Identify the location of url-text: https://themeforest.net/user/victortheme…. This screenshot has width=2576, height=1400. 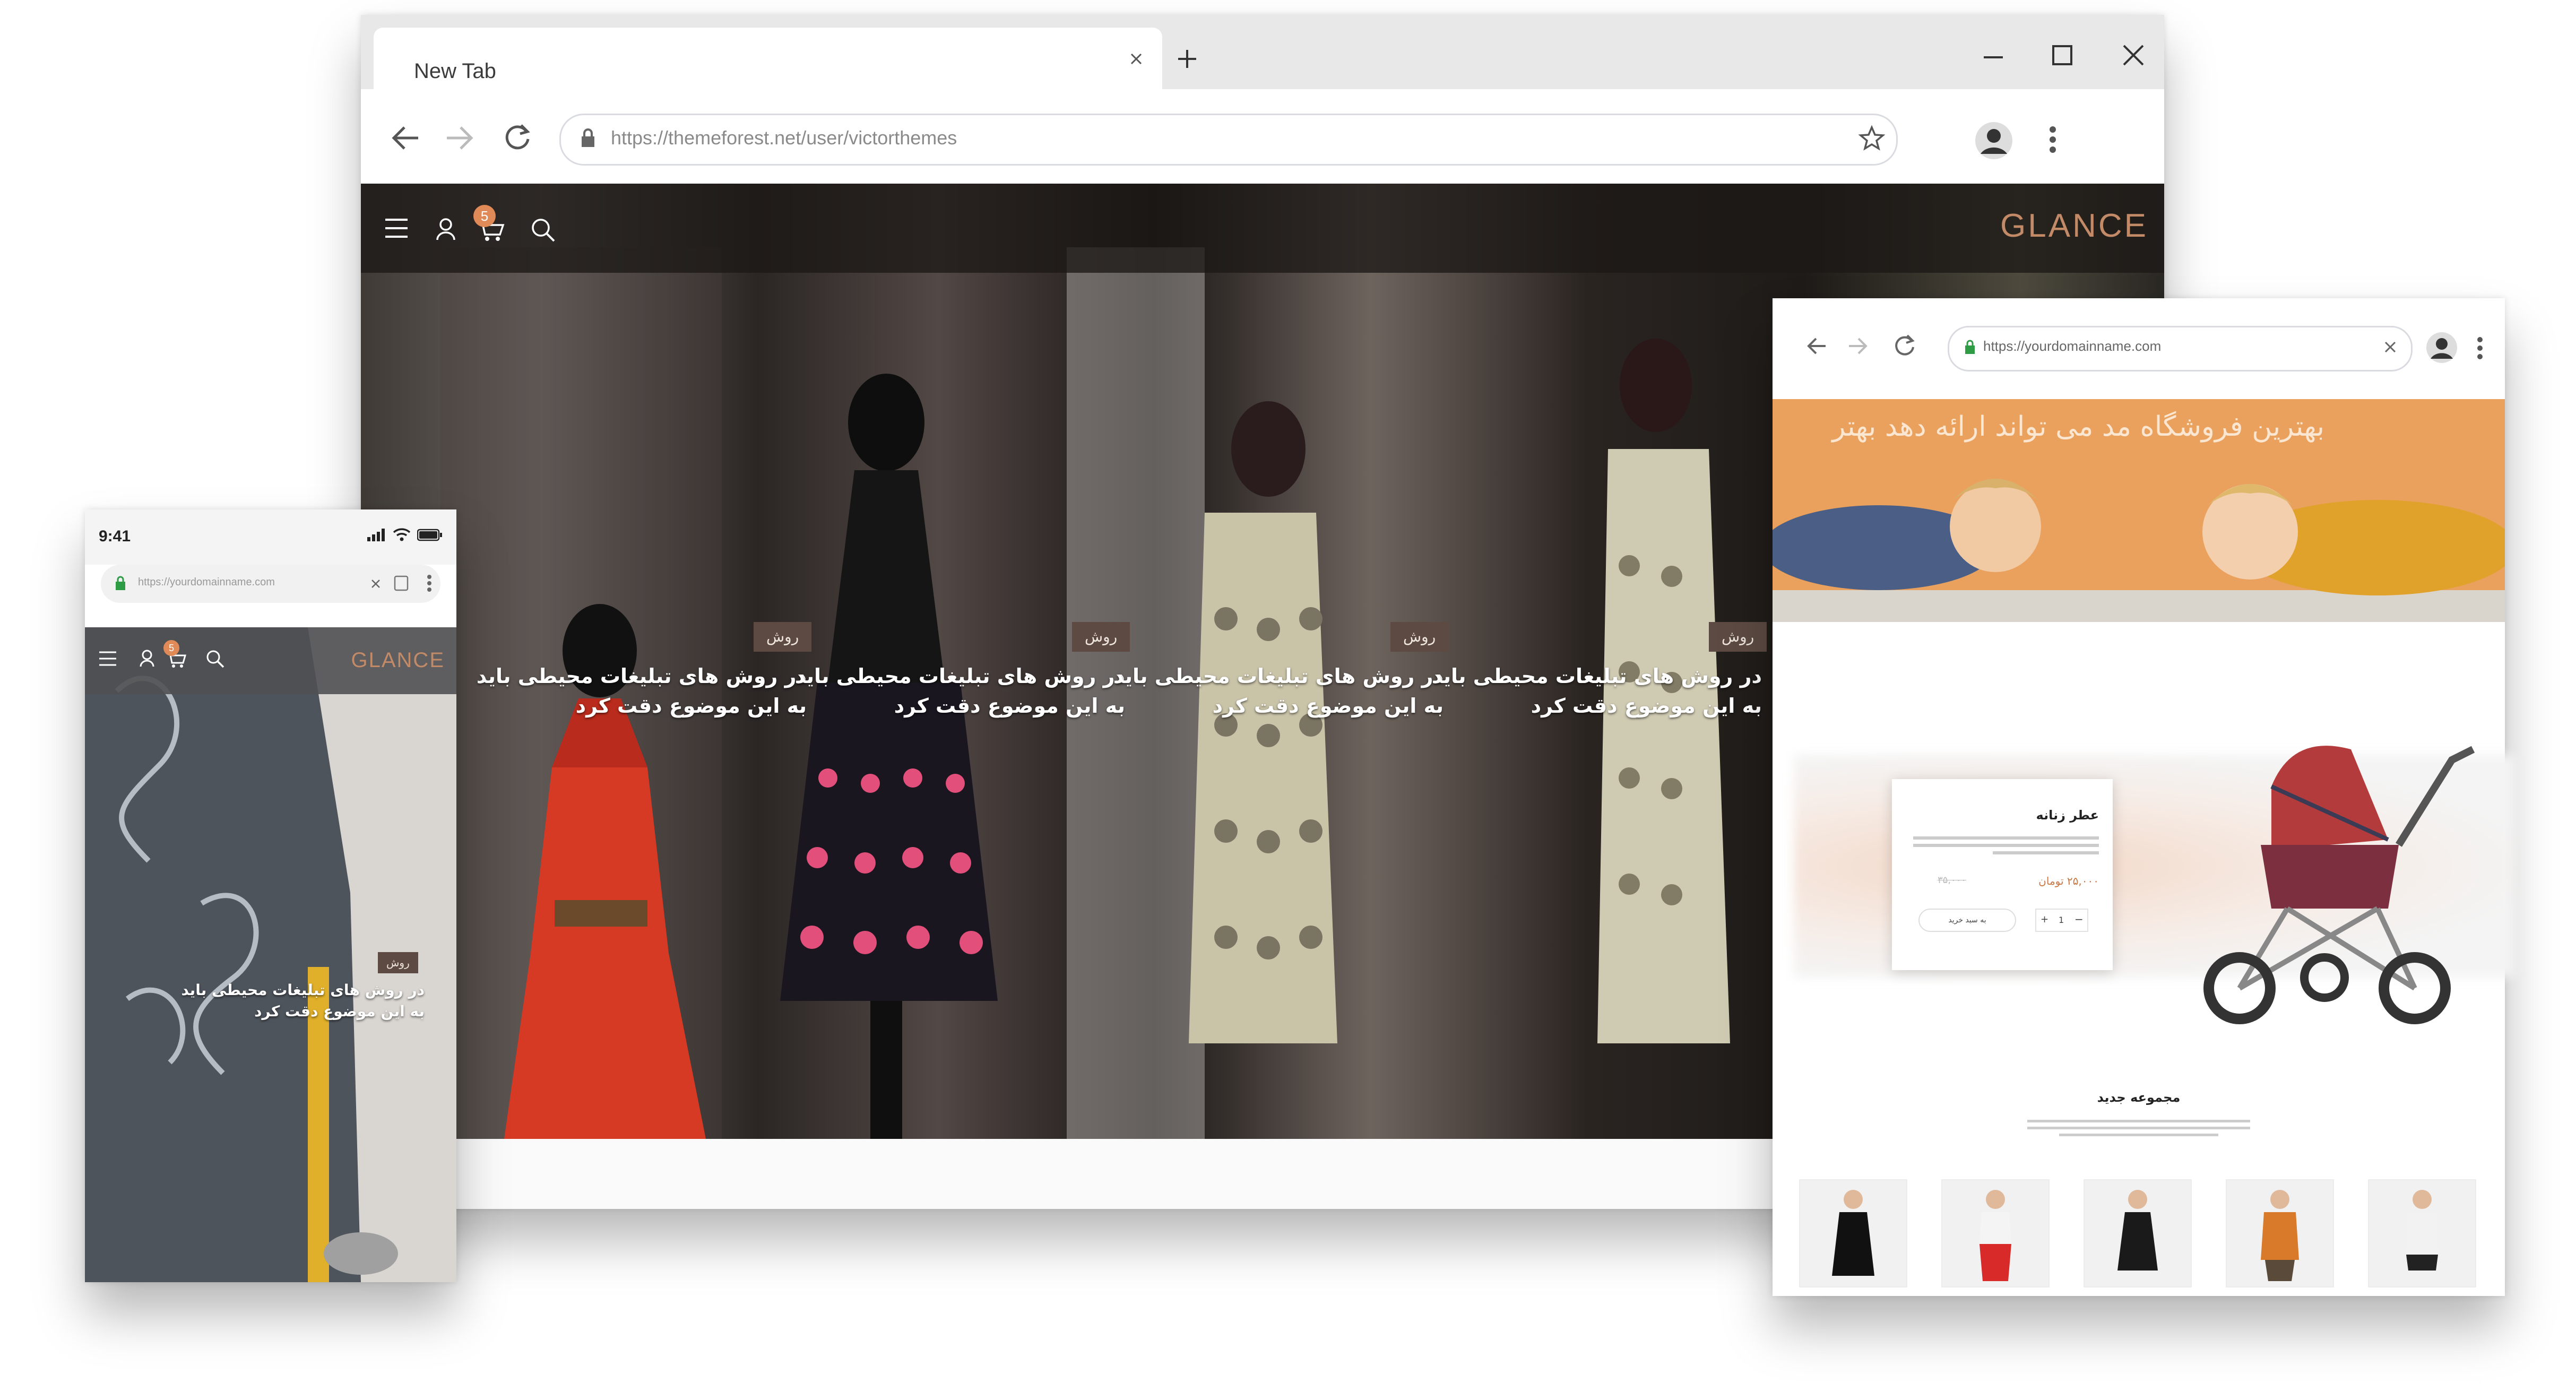
(784, 138).